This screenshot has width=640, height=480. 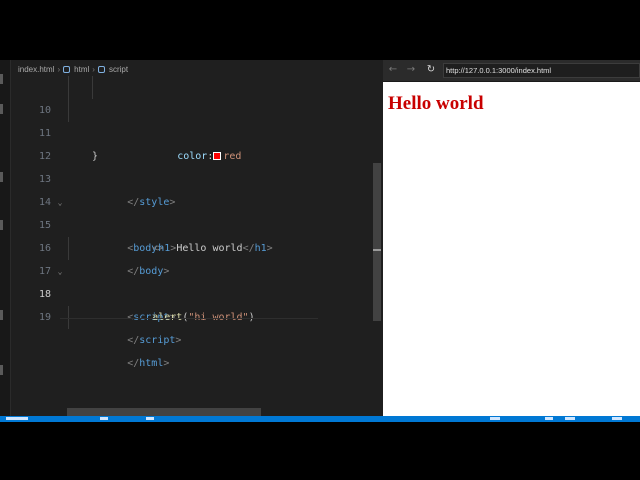 I want to click on vertical-scrollbar, so click(x=377, y=242).